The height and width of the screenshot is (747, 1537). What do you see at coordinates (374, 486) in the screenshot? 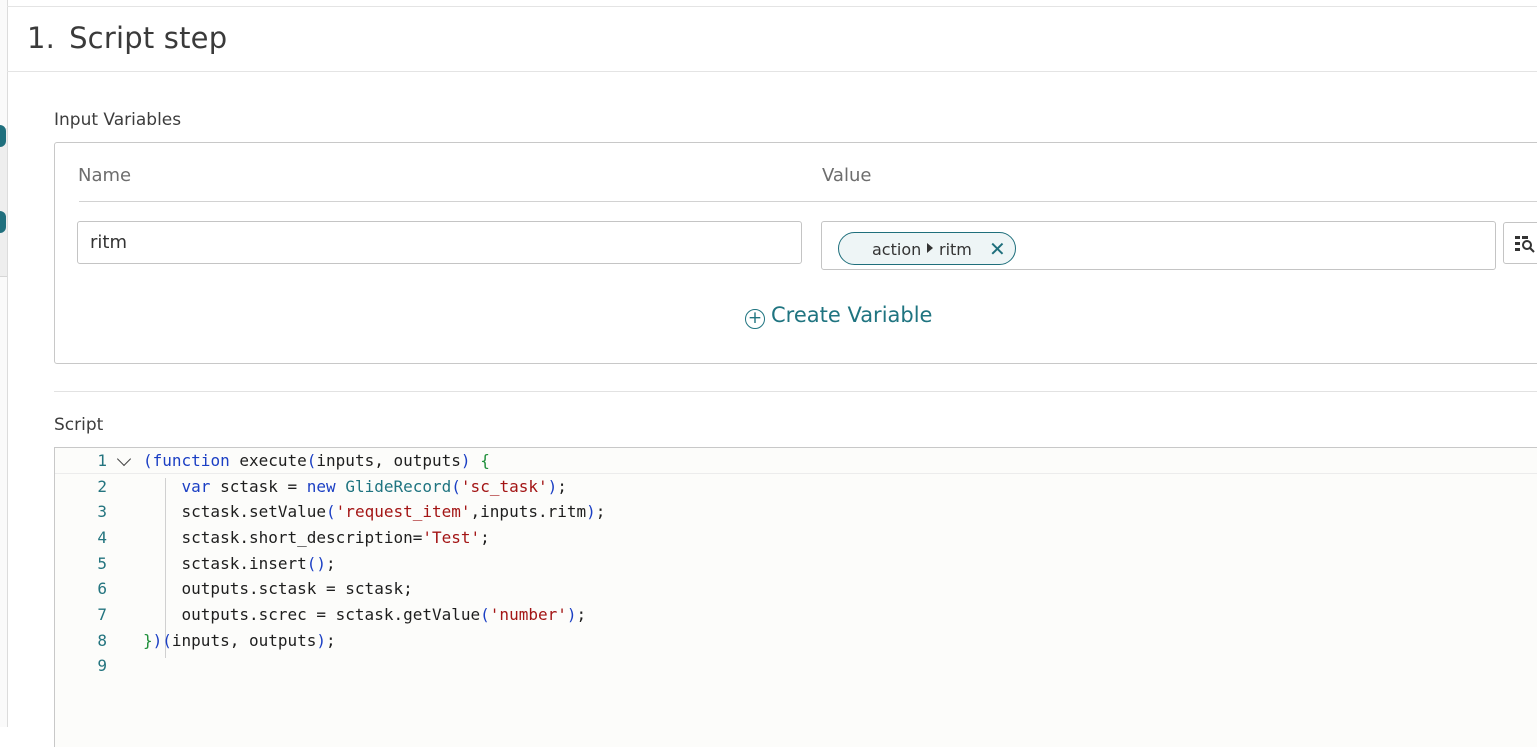
I see `code-line: var sctask = new GlideRecord('sc_task');` at bounding box center [374, 486].